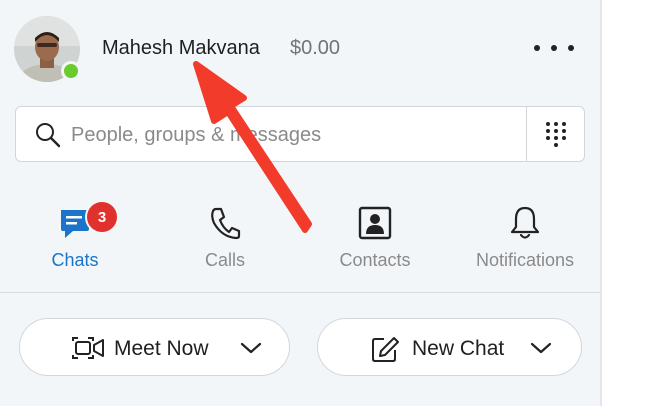 This screenshot has width=650, height=406. I want to click on meet-now-button: Meet Now, so click(154, 347).